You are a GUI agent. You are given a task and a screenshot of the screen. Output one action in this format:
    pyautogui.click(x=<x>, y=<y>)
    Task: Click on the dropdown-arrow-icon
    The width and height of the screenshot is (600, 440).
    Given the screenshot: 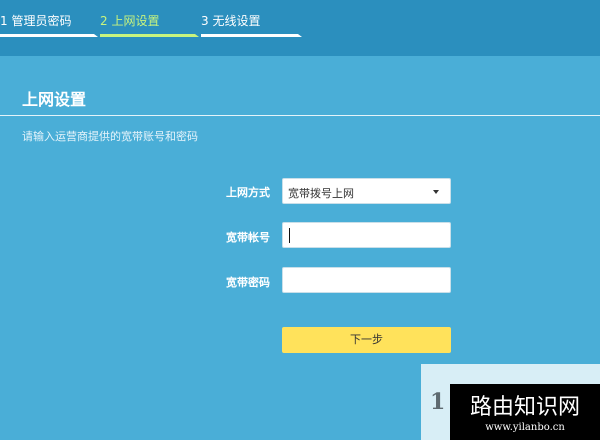 What is the action you would take?
    pyautogui.click(x=436, y=192)
    